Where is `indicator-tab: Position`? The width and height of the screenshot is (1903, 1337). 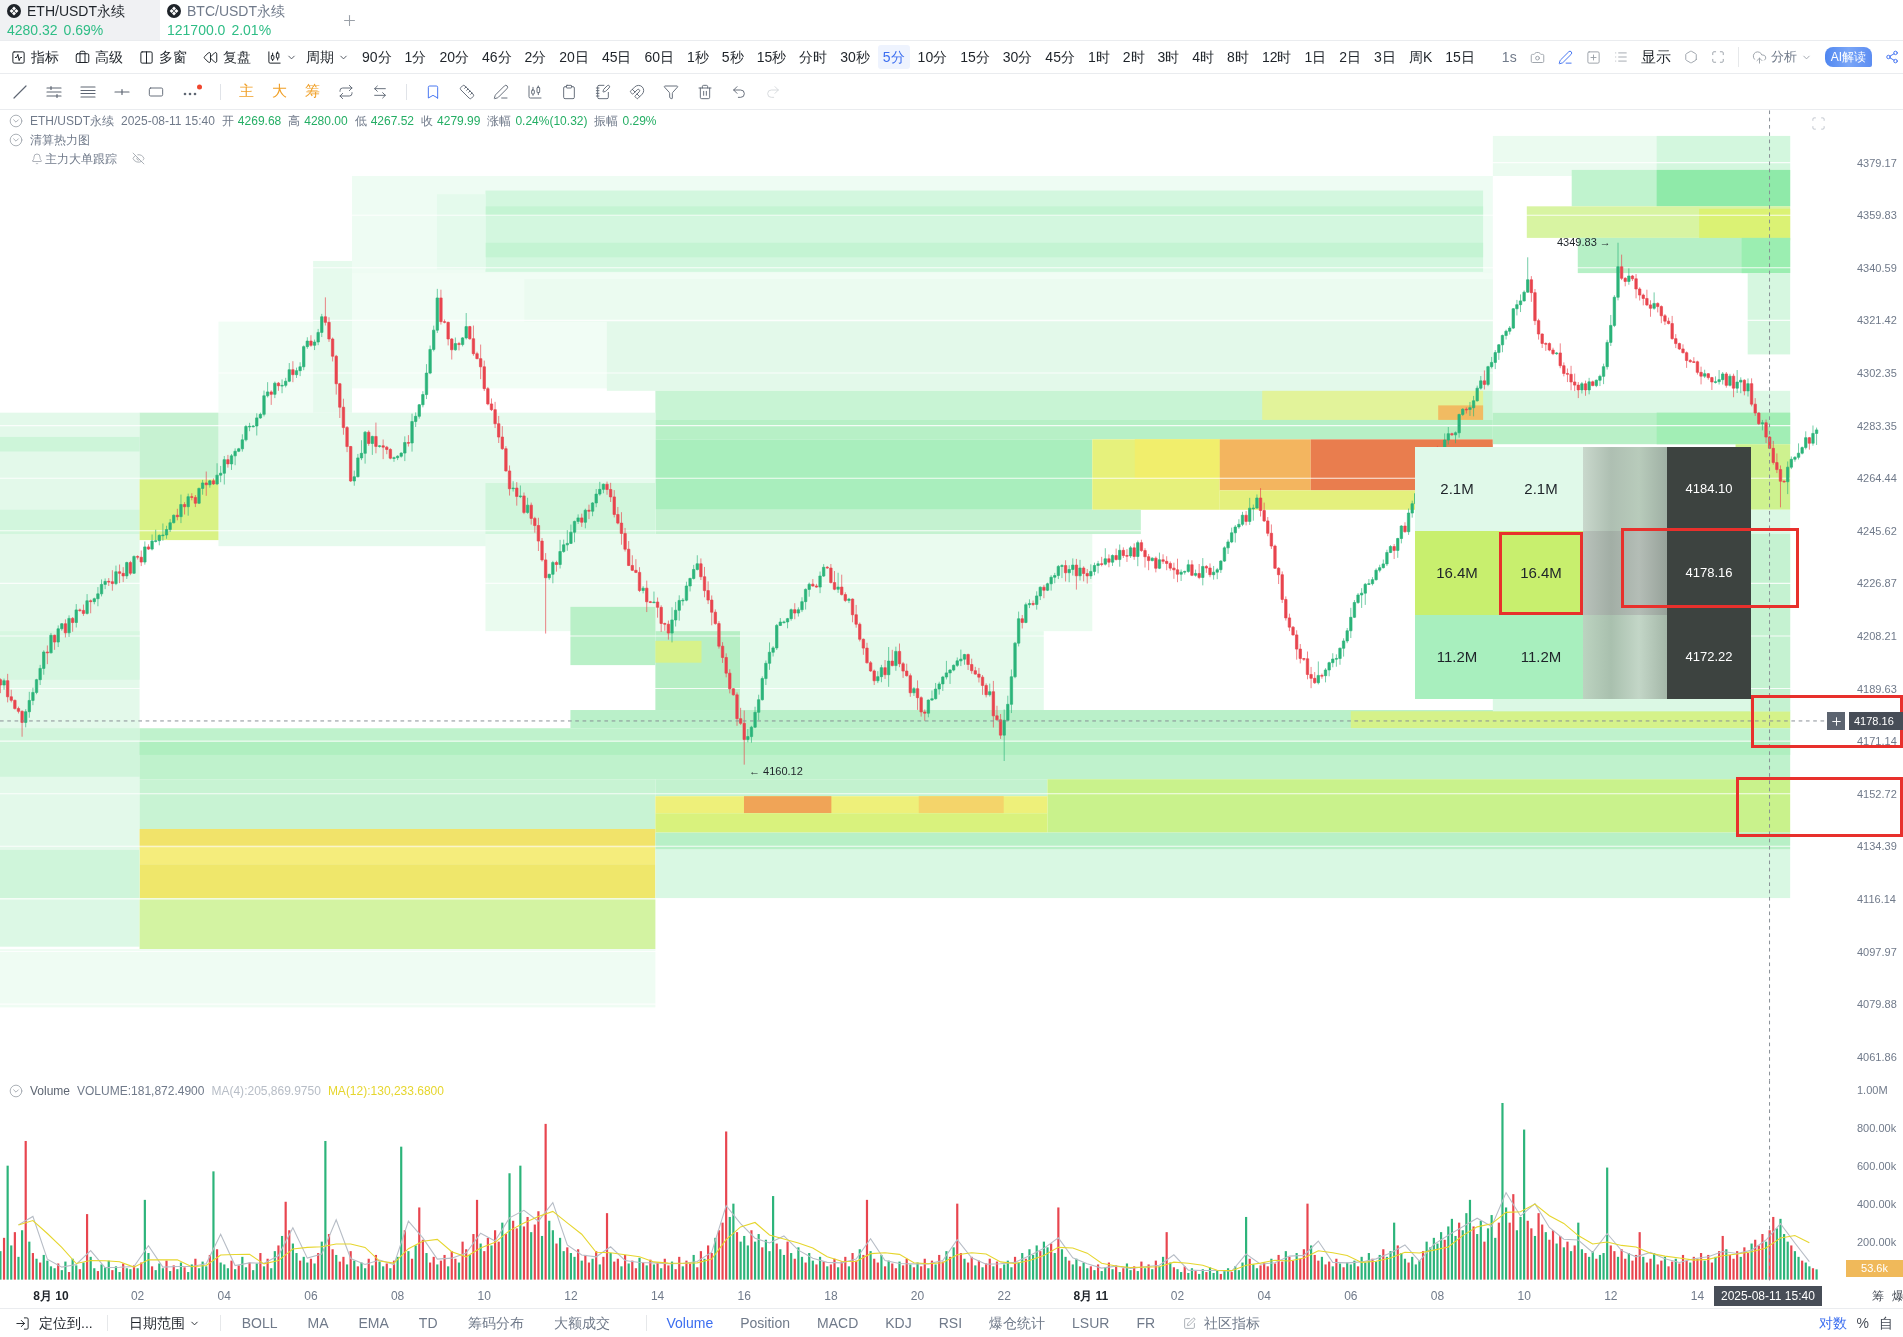 indicator-tab: Position is located at coordinates (765, 1323).